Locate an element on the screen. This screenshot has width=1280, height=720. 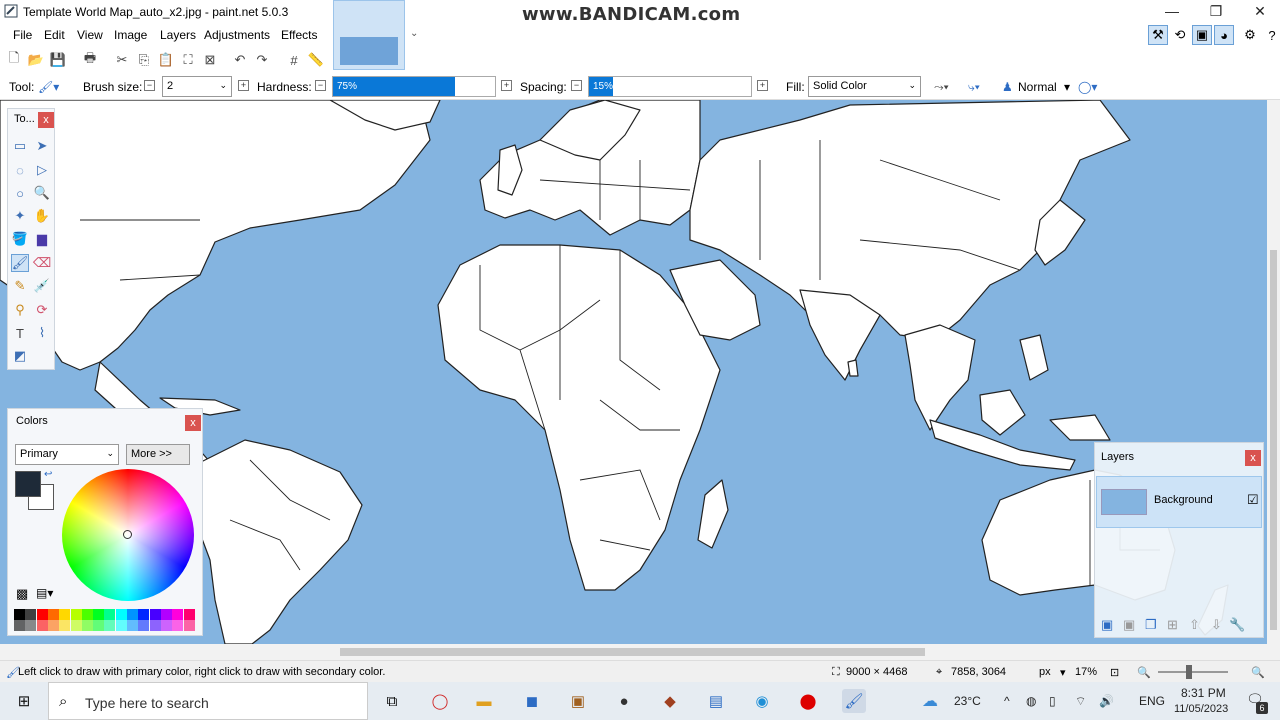
selection-clip-icon: ◯▾ is located at coordinates (1087, 87).